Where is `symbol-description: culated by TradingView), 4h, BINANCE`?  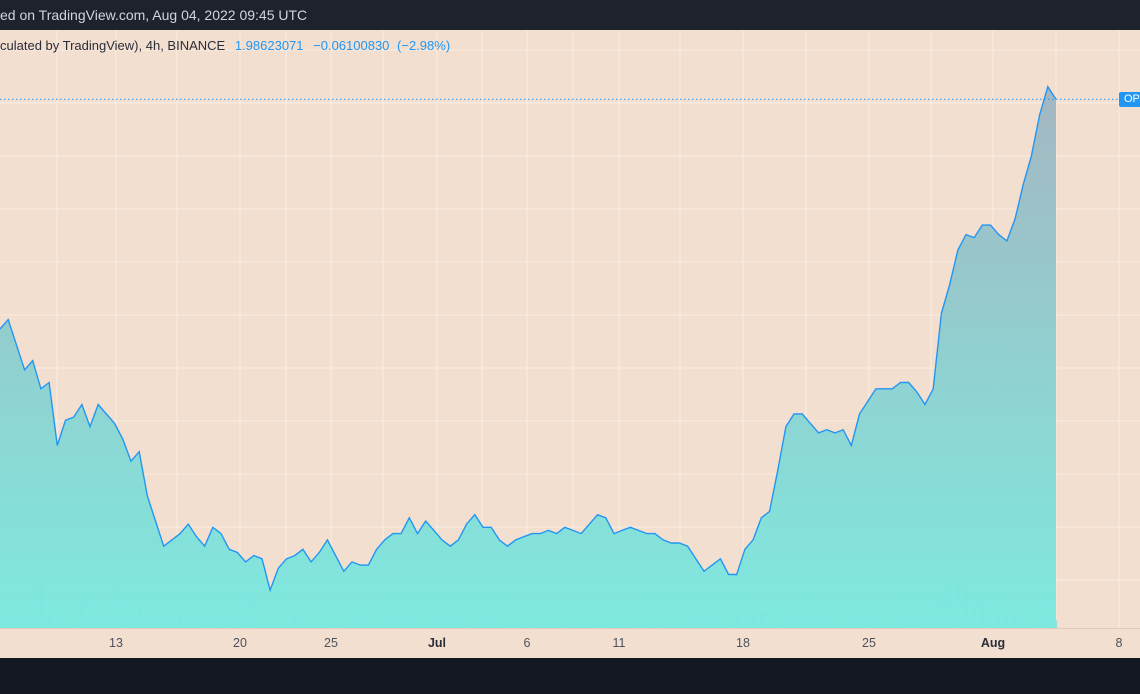 symbol-description: culated by TradingView), 4h, BINANCE is located at coordinates (113, 45).